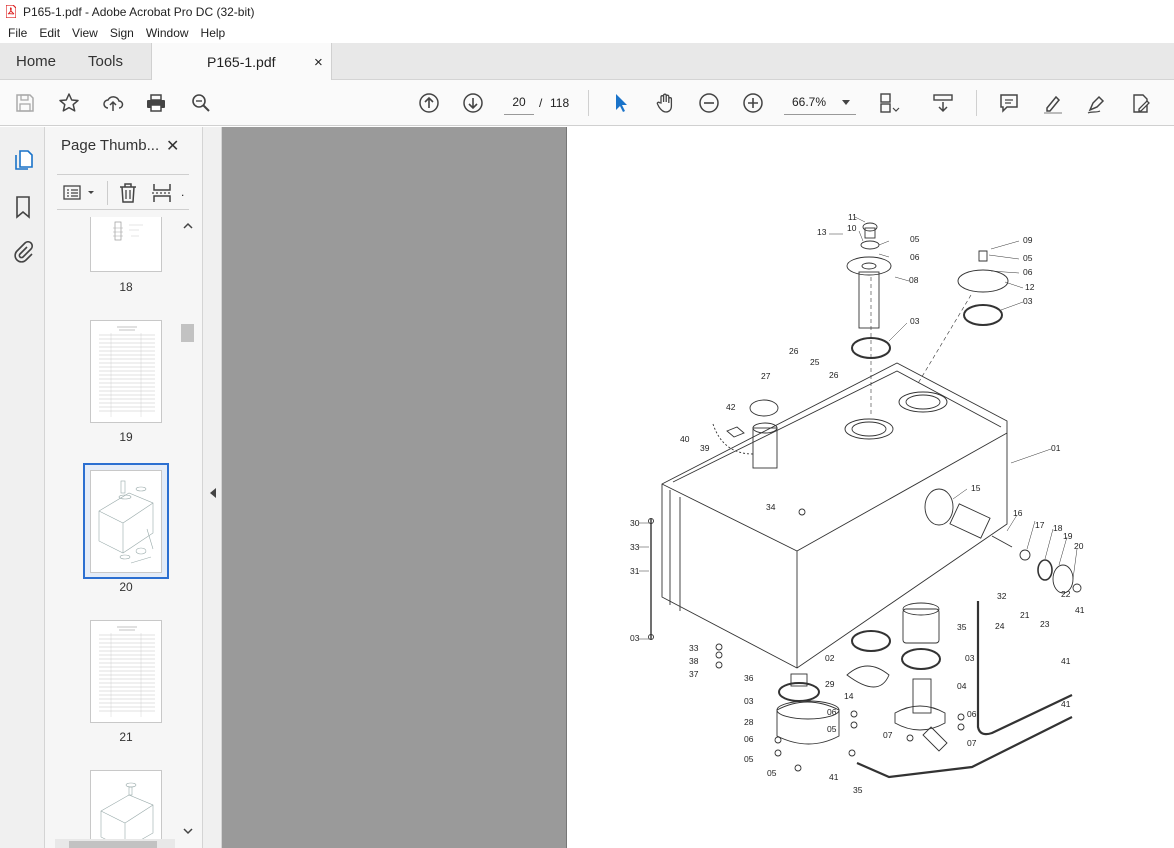 This screenshot has height=848, width=1174. Describe the element at coordinates (122, 33) in the screenshot. I see `menu-sign: Sign` at that location.